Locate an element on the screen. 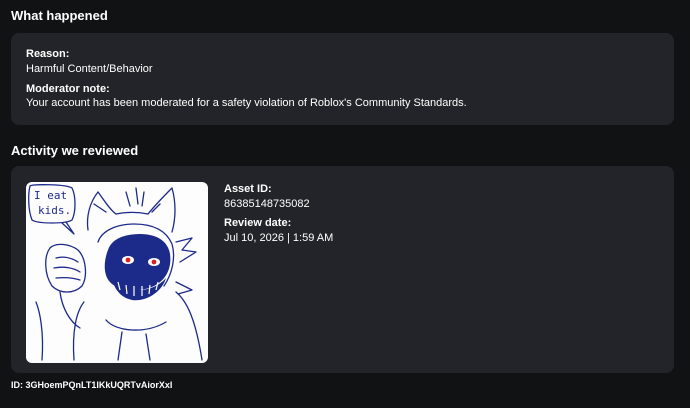  asset-image: I eat kids. is located at coordinates (117, 272).